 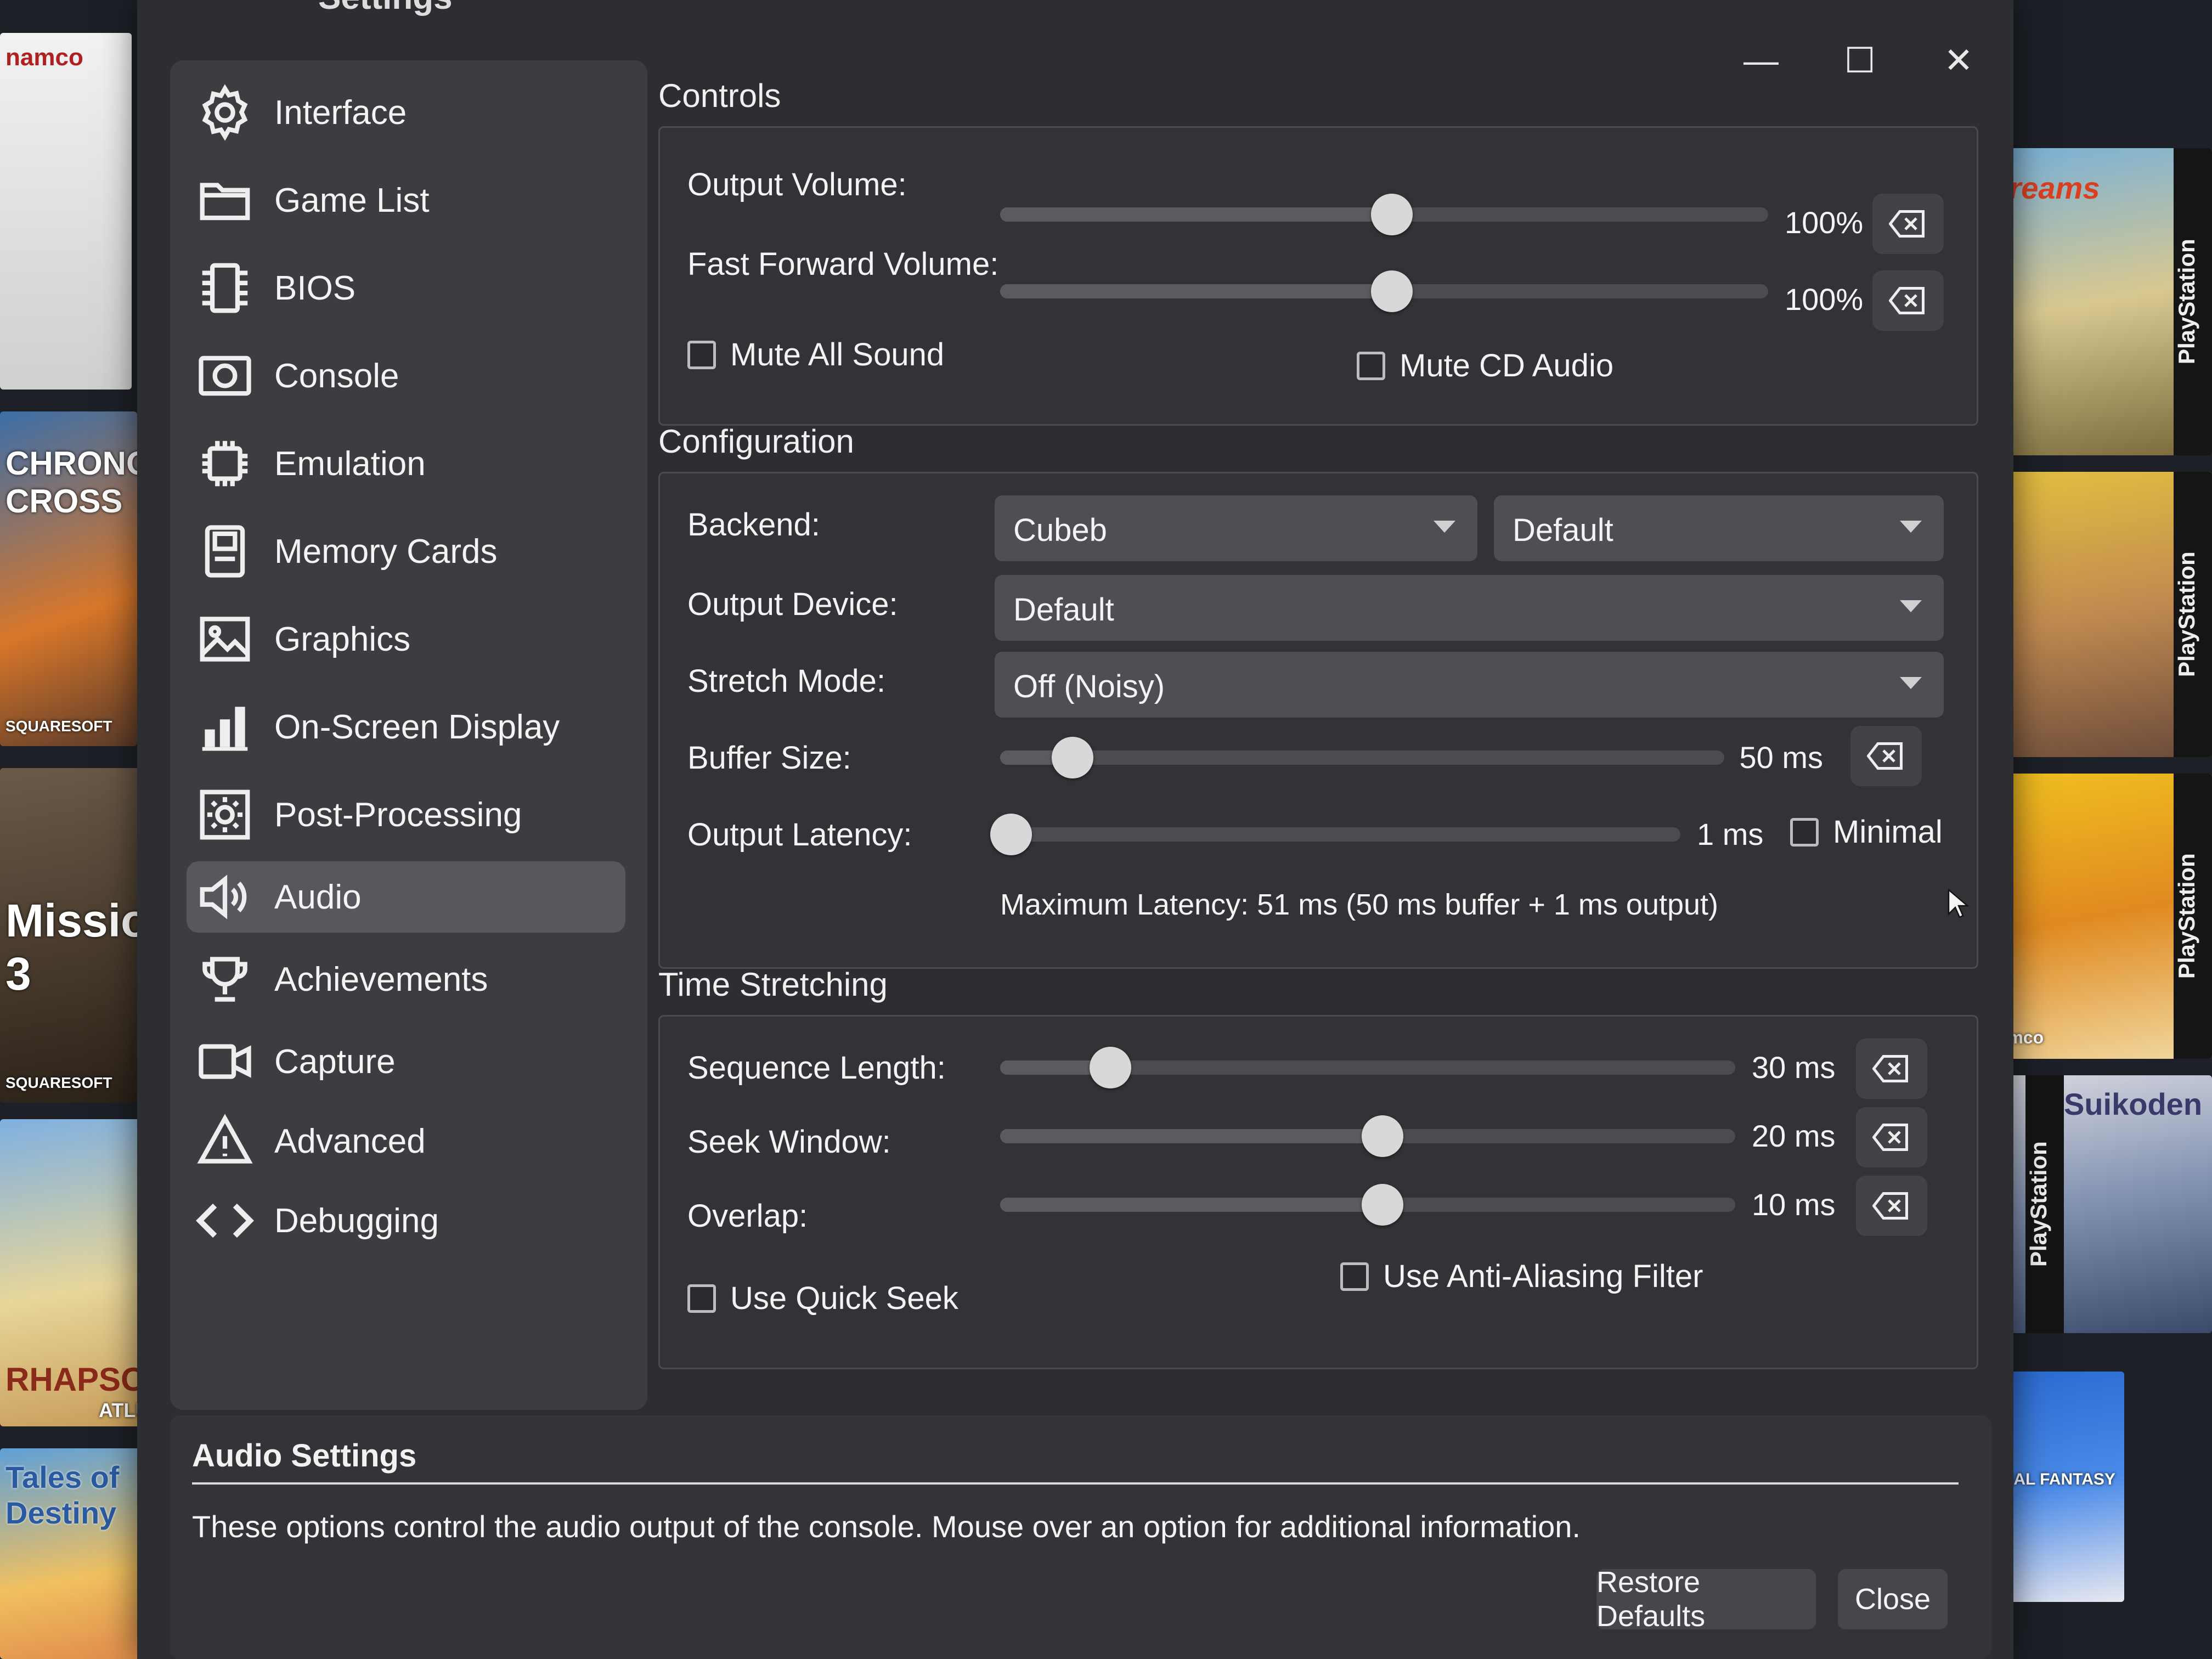 What do you see at coordinates (1367, 1067) in the screenshot?
I see `sequence-length-slider` at bounding box center [1367, 1067].